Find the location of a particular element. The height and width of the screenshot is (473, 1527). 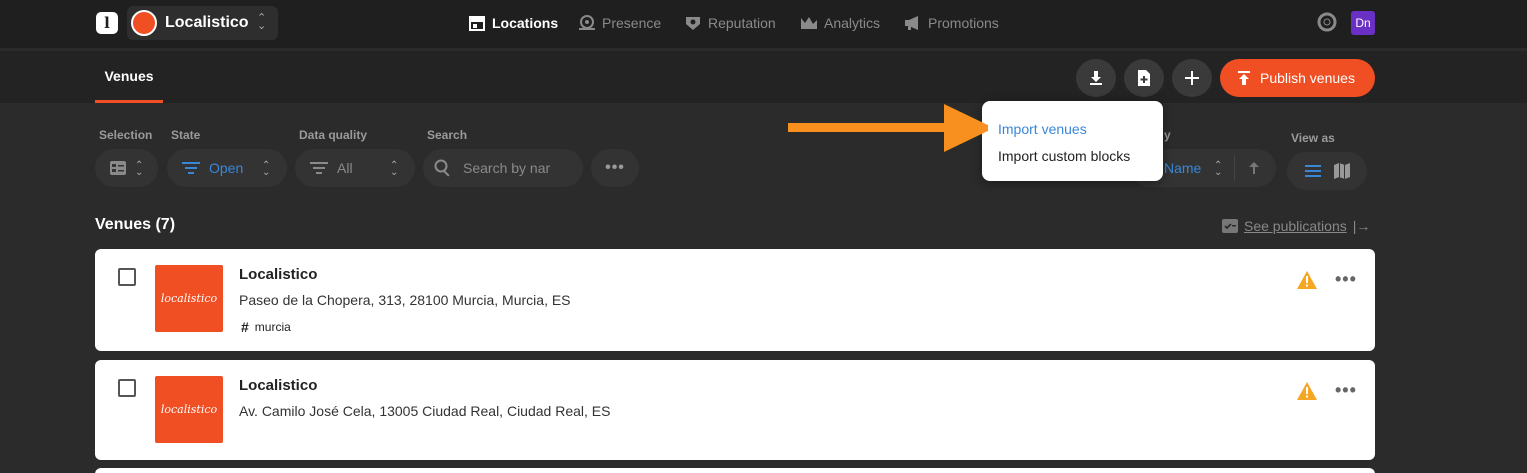

organization-switcher: Localistico ⌃ ⌄ is located at coordinates (202, 23).